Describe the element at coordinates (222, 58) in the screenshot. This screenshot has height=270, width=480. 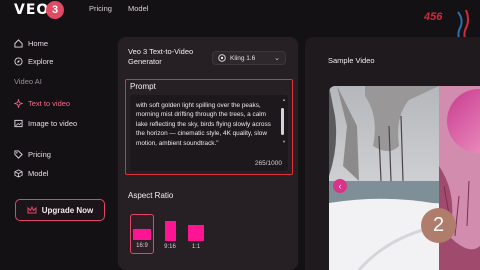
I see `kling-model-icon` at that location.